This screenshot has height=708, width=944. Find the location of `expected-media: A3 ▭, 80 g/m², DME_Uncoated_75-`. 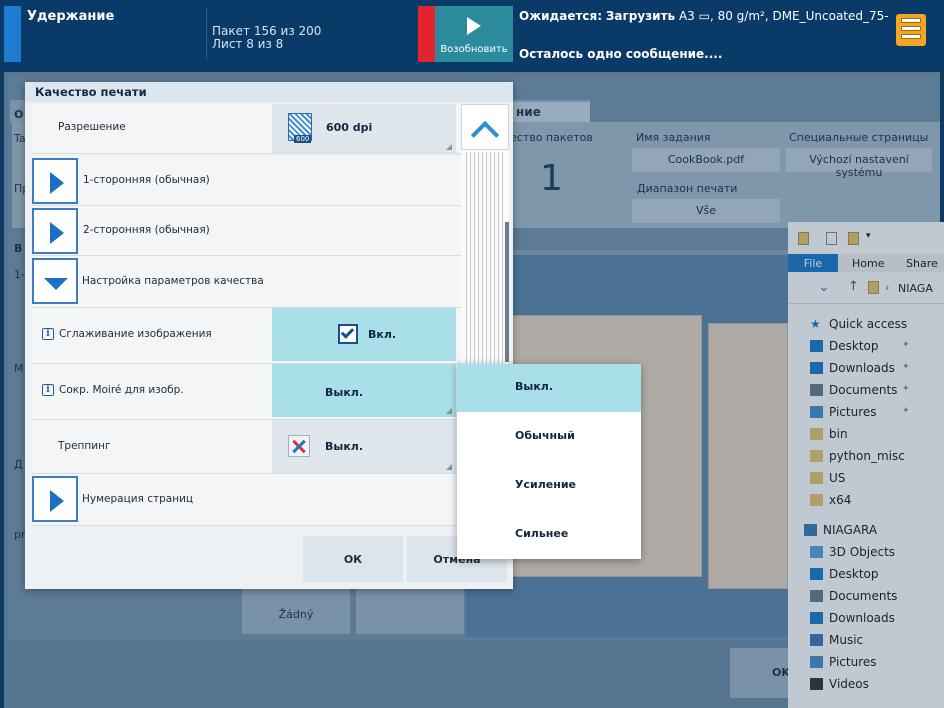

expected-media: A3 ▭, 80 g/m², DME_Uncoated_75- is located at coordinates (783, 16).